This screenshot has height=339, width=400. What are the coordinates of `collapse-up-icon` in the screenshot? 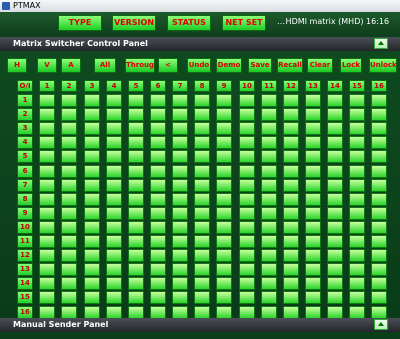 It's located at (381, 324).